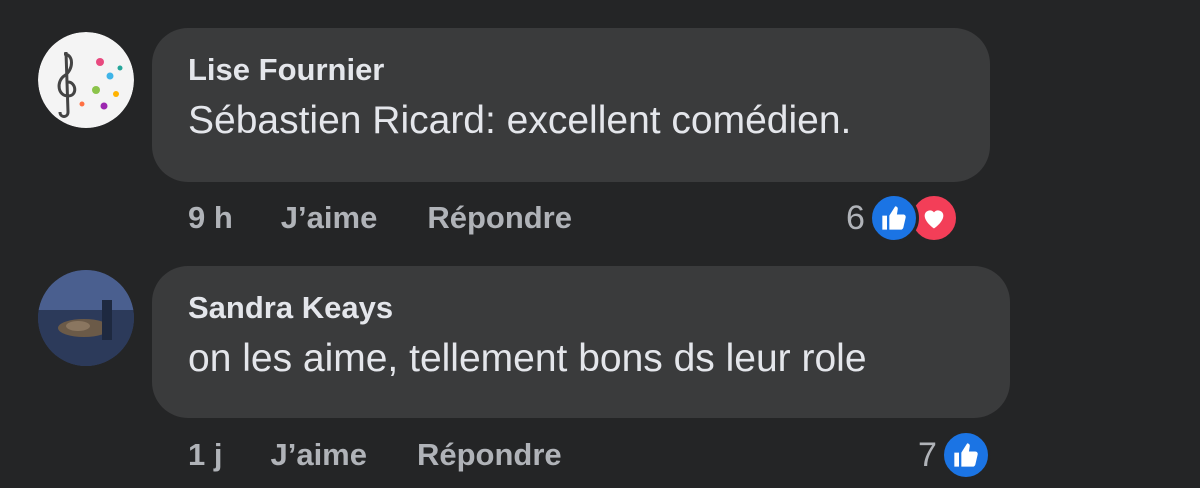 This screenshot has height=488, width=1200. I want to click on reaction-count: 6, so click(855, 217).